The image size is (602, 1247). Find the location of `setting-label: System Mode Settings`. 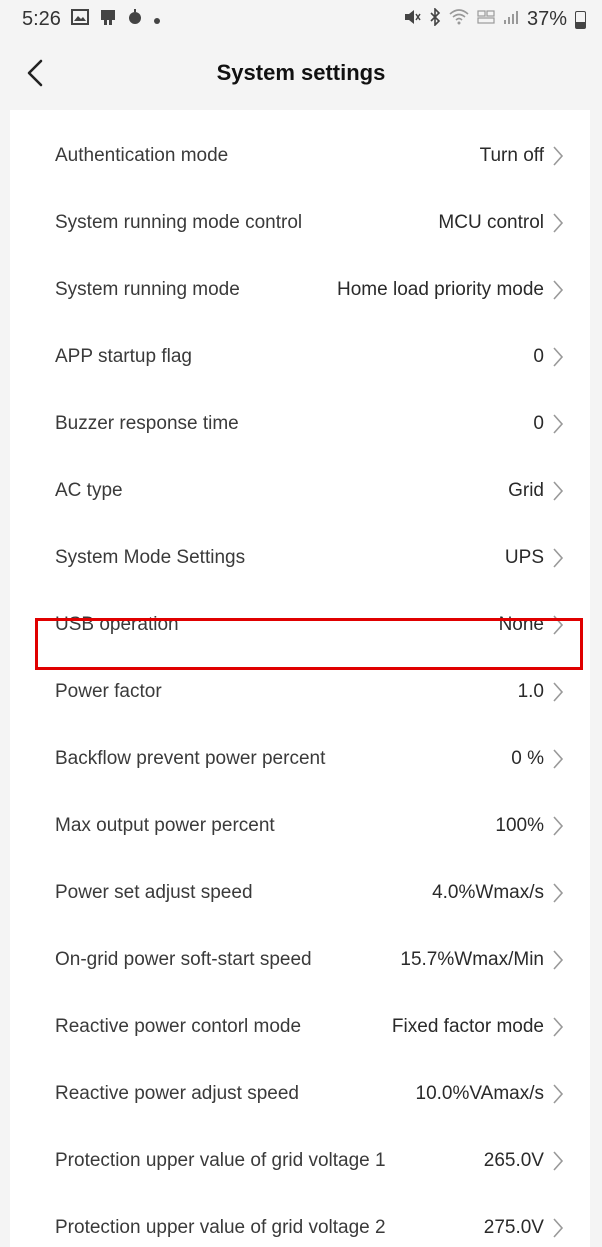

setting-label: System Mode Settings is located at coordinates (150, 557).